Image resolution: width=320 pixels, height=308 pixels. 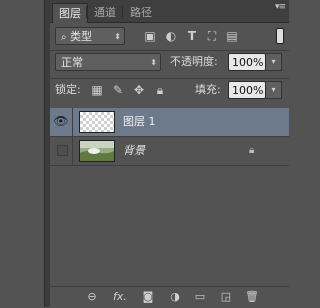 What do you see at coordinates (97, 90) in the screenshot?
I see `lock-transparent-pixels-icon: ▦` at bounding box center [97, 90].